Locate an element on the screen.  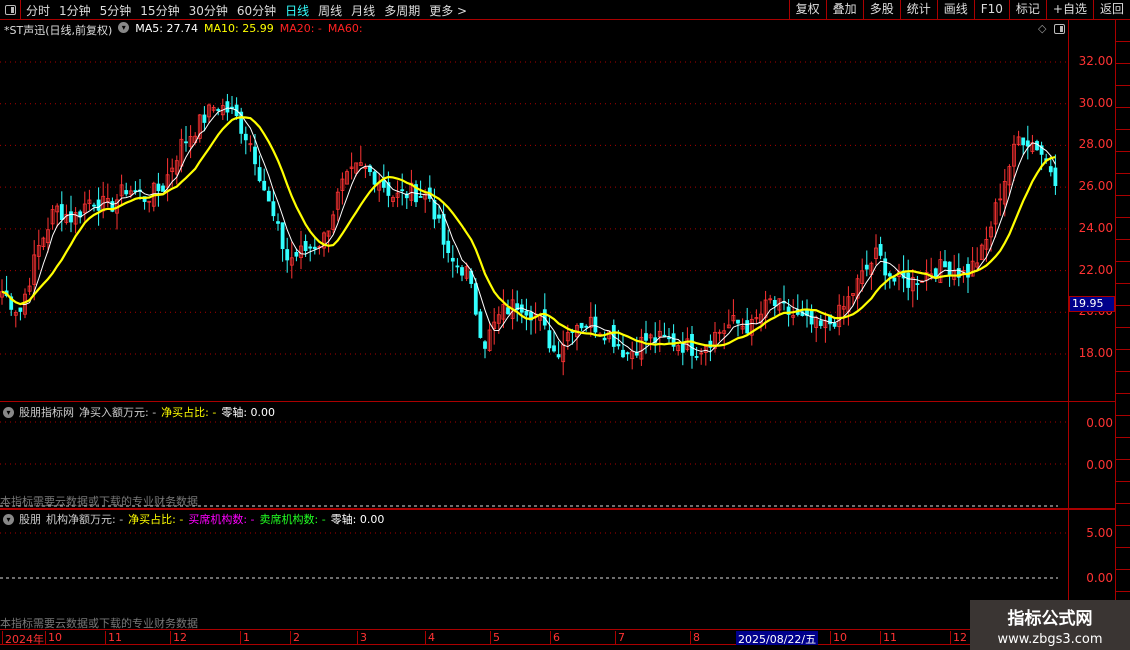
date-label: 5 is located at coordinates (495, 638).